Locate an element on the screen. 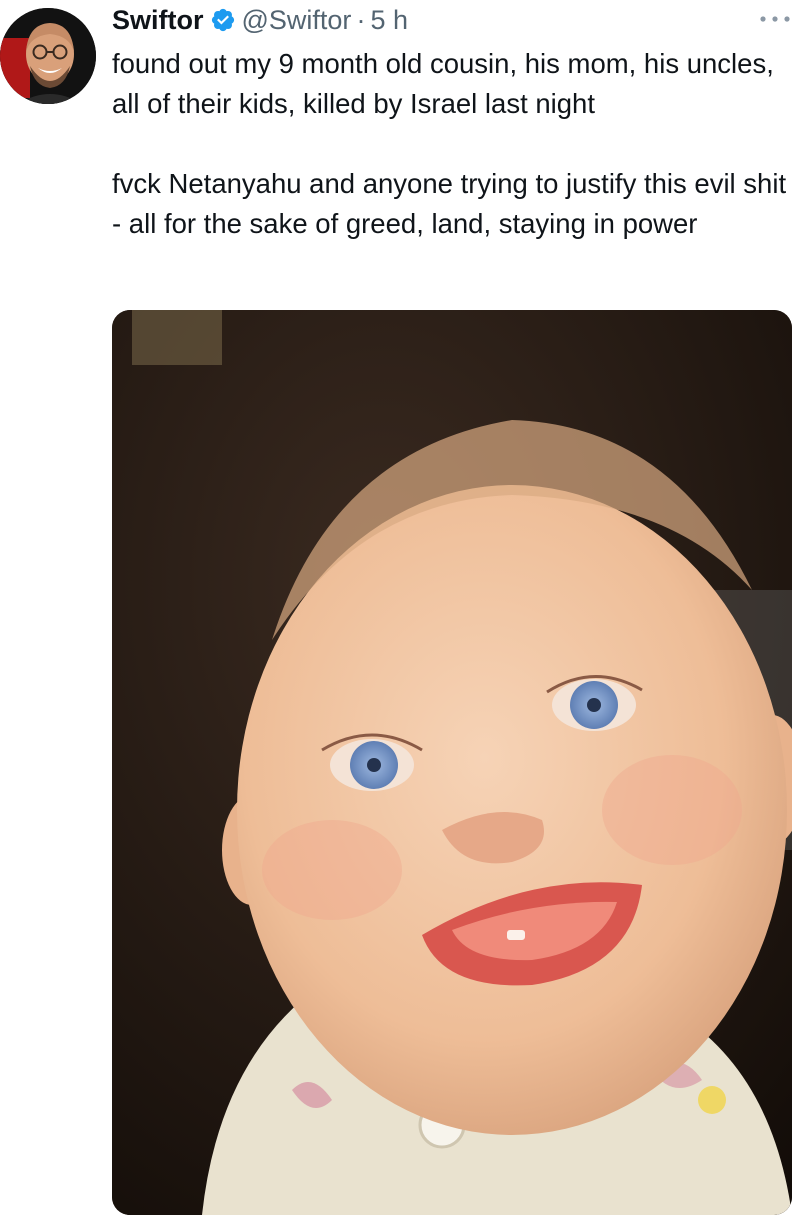 This screenshot has width=810, height=1215. verified-badge-icon is located at coordinates (223, 20).